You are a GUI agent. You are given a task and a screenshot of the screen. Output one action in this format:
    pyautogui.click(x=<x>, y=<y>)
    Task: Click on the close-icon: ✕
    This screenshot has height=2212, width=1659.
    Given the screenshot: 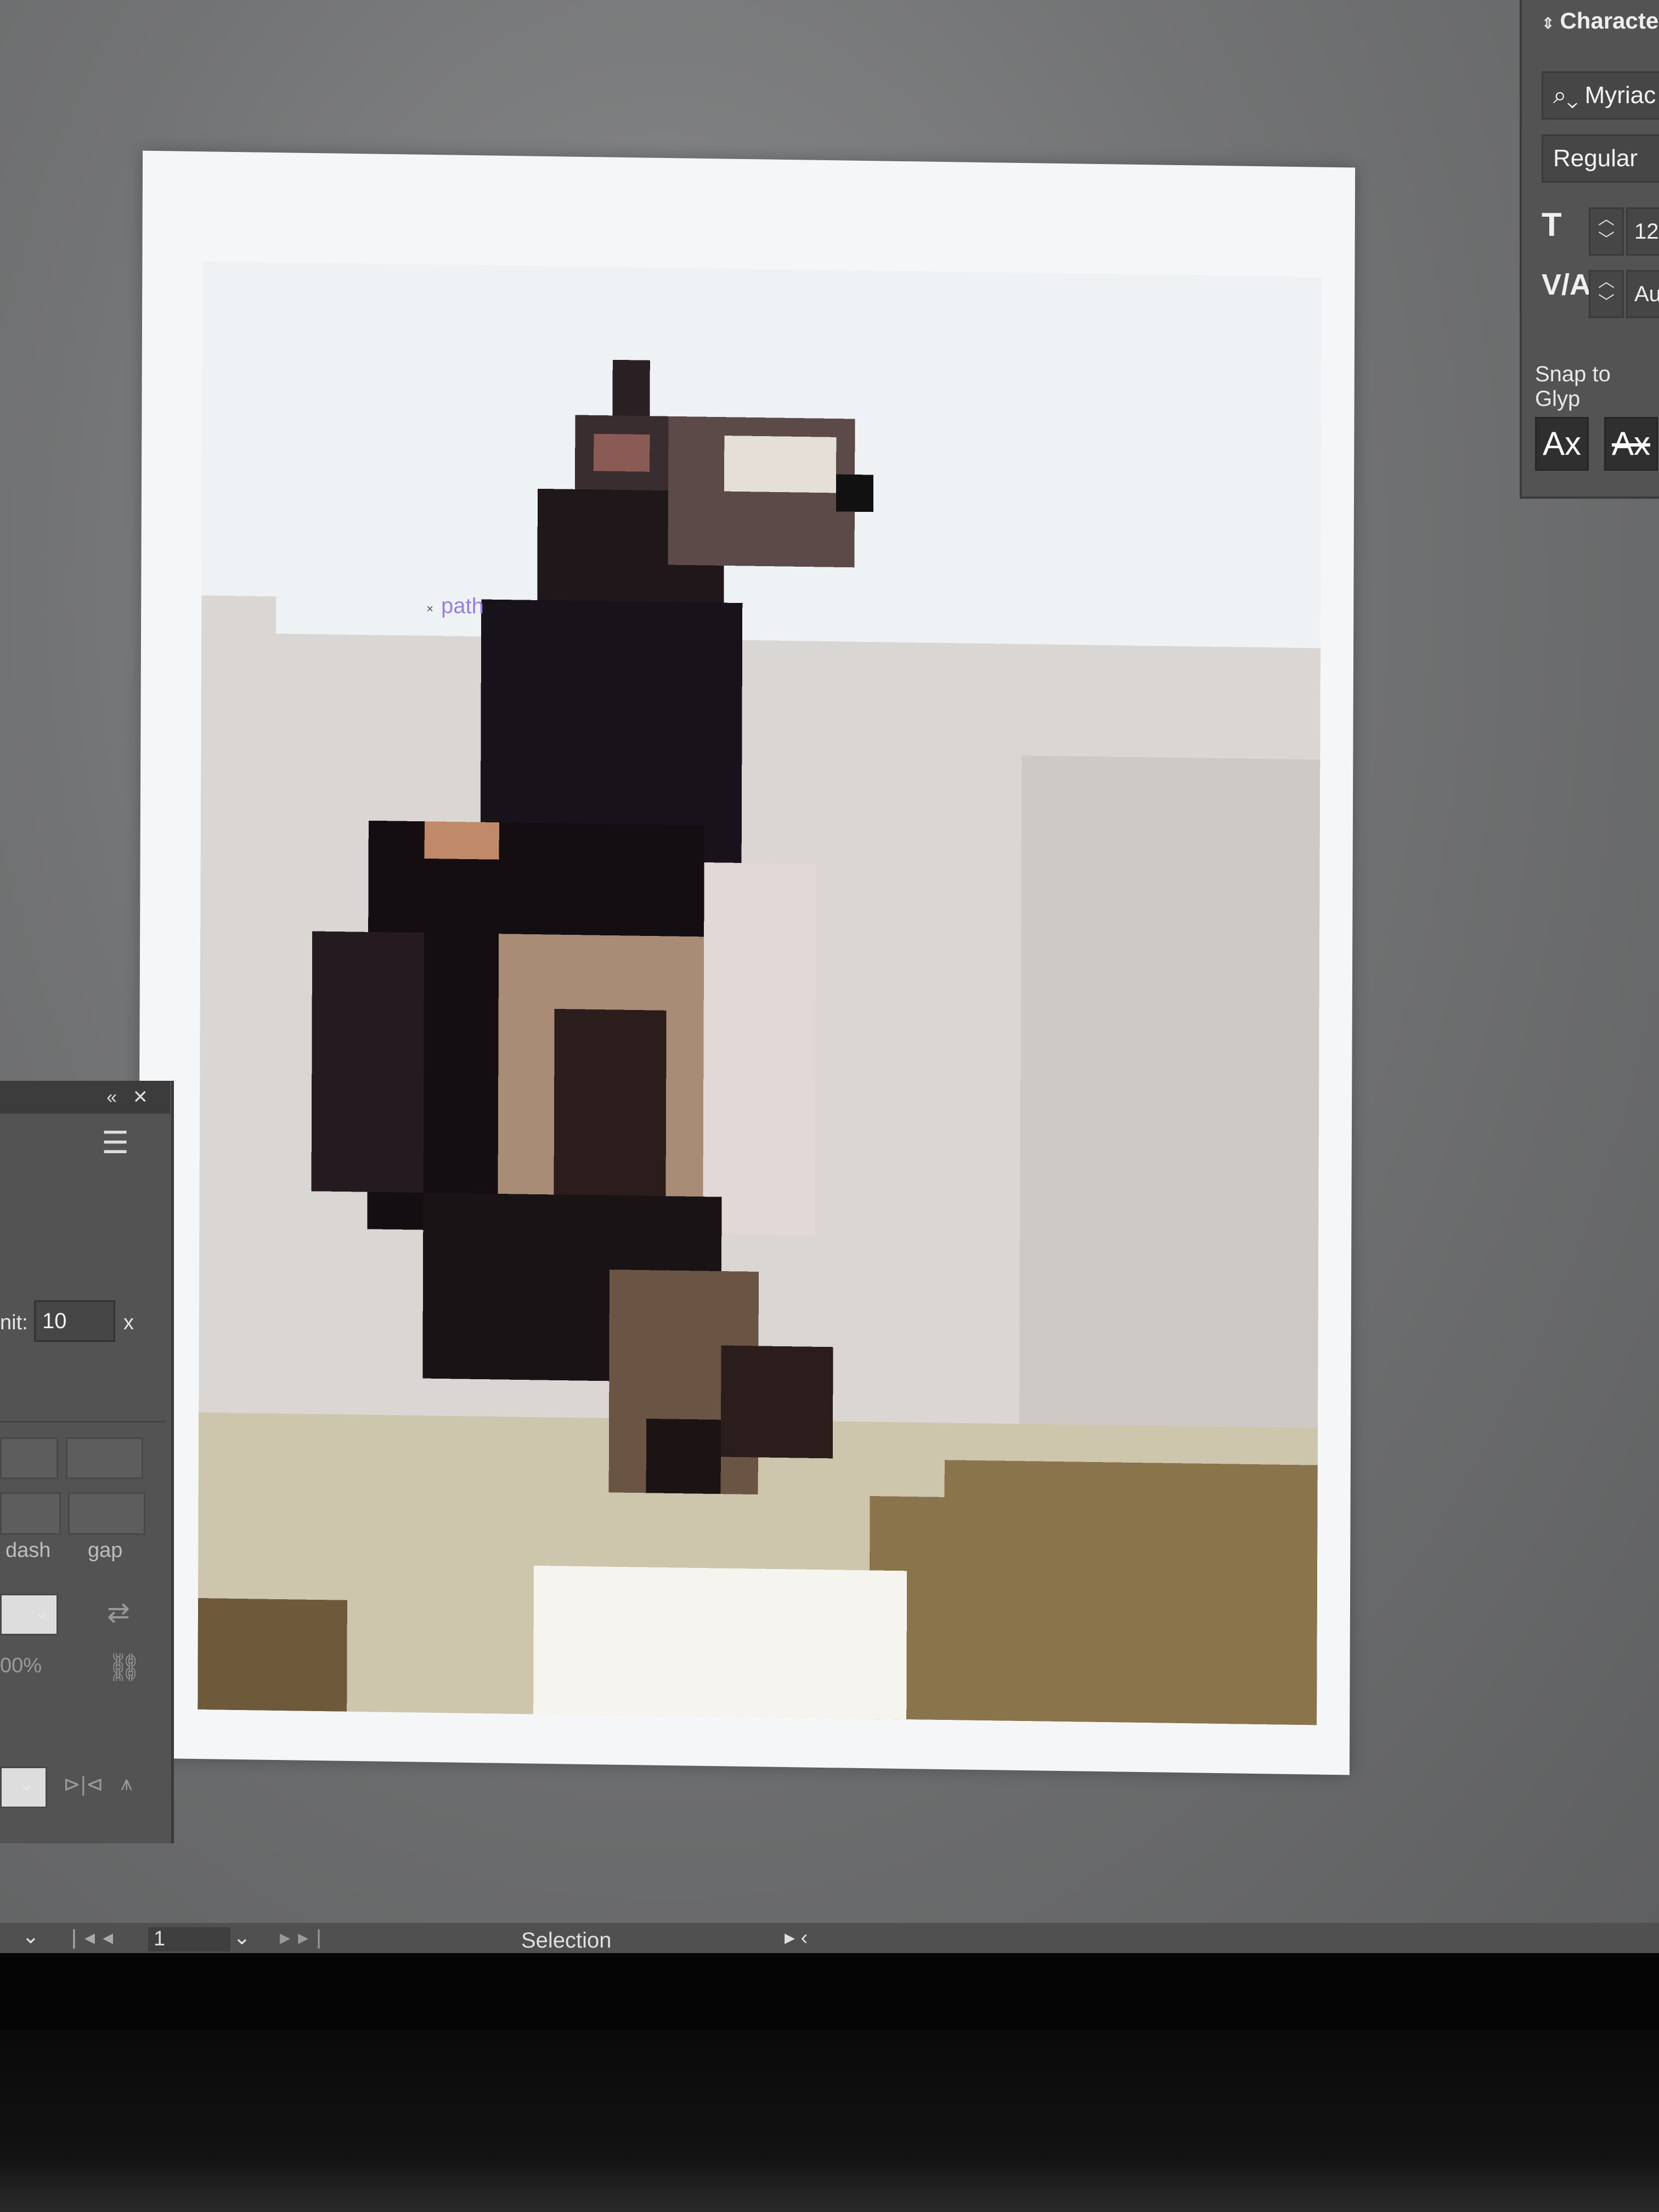 What is the action you would take?
    pyautogui.click(x=141, y=1097)
    